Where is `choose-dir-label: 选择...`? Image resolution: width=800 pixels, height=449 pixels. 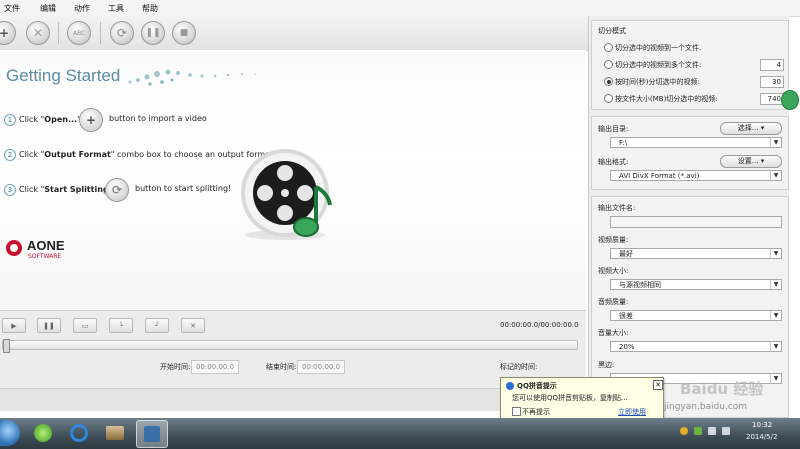
choose-dir-label: 选择... is located at coordinates (748, 128).